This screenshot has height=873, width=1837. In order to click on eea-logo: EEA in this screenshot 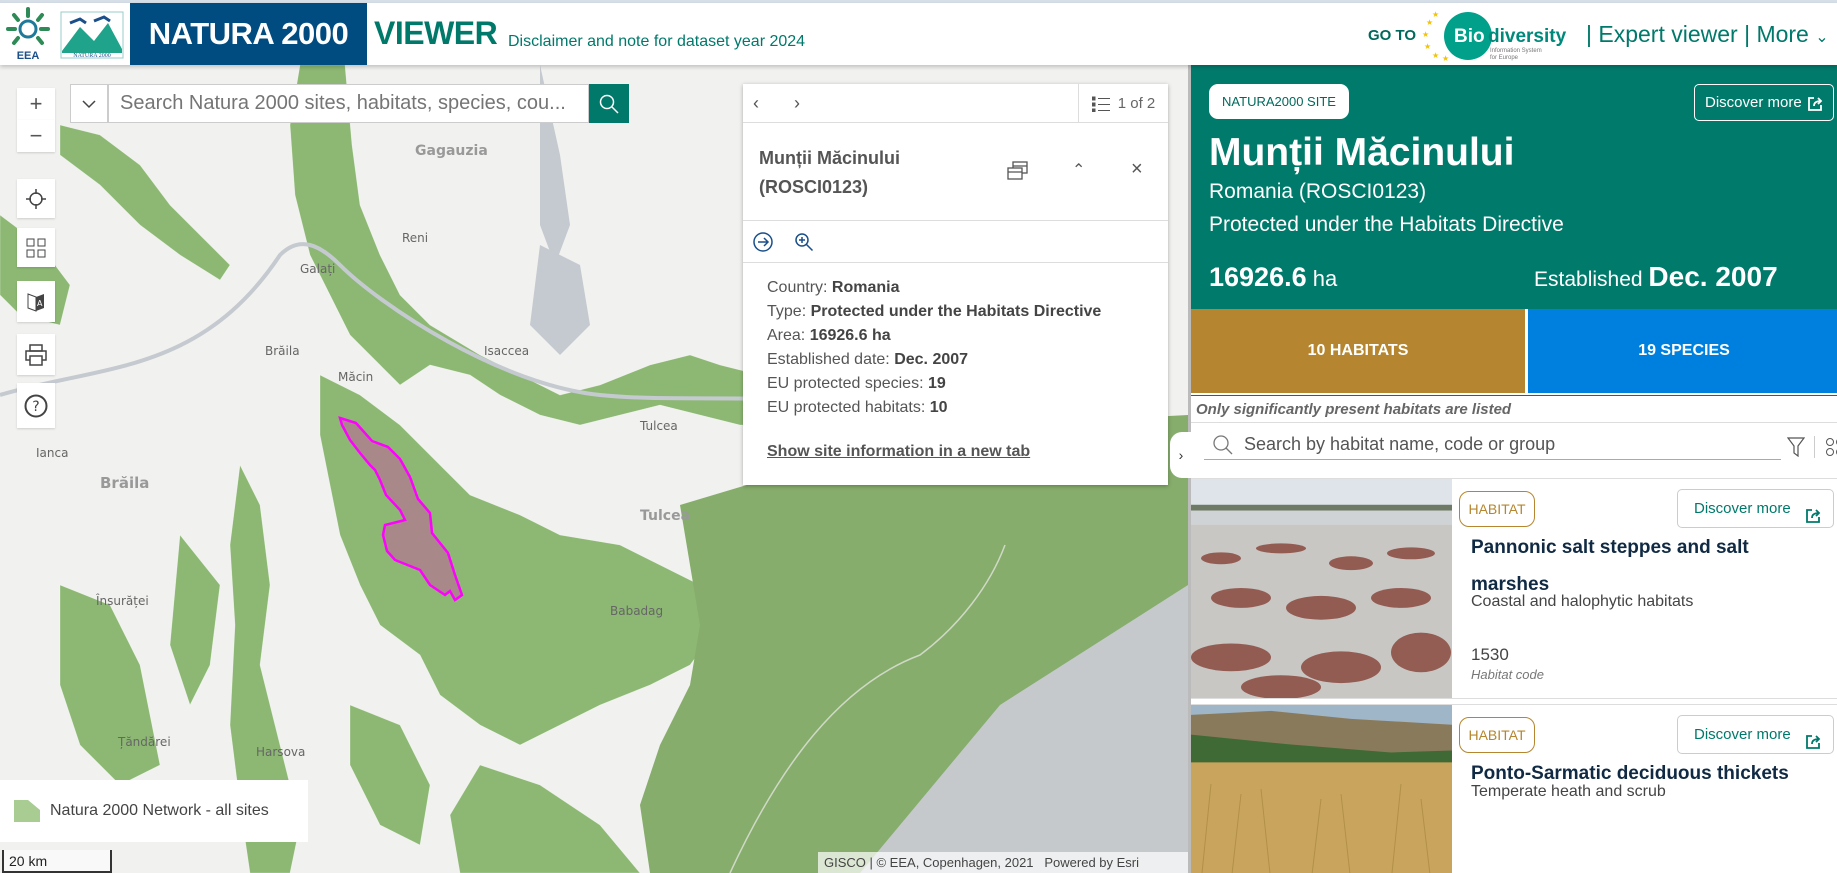, I will do `click(28, 34)`.